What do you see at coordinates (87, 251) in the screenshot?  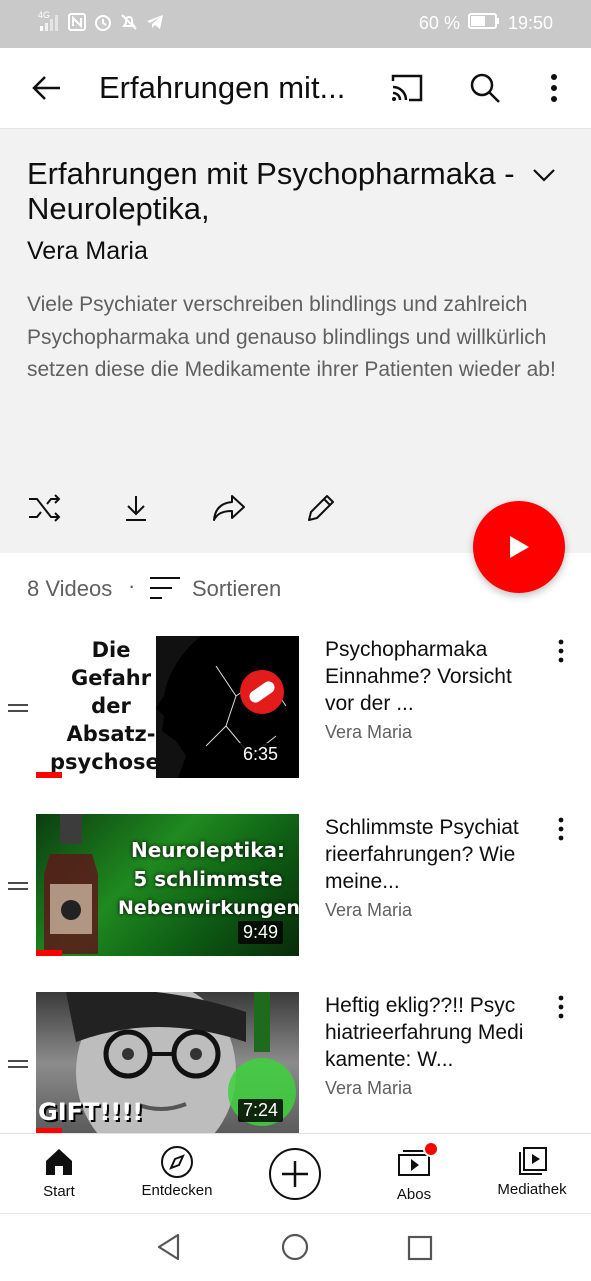 I see `playlist-owner: Vera Maria` at bounding box center [87, 251].